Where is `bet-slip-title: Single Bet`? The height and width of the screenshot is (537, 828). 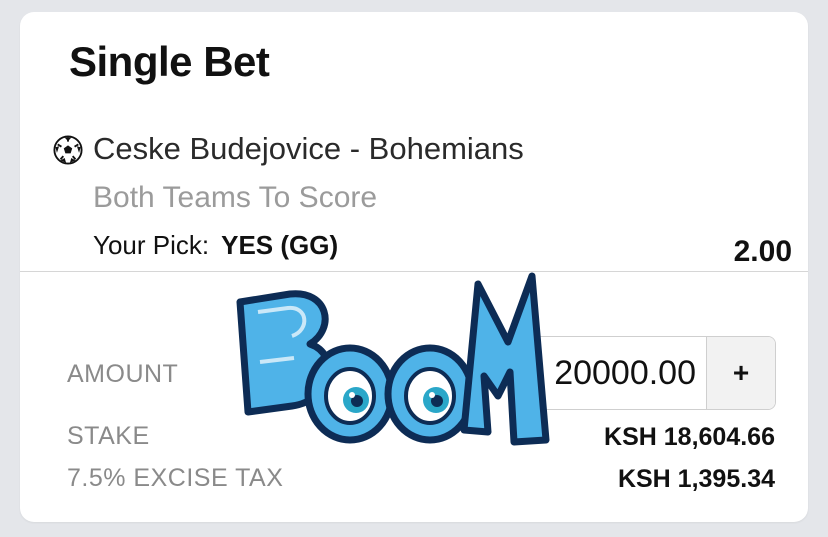 bet-slip-title: Single Bet is located at coordinates (169, 61).